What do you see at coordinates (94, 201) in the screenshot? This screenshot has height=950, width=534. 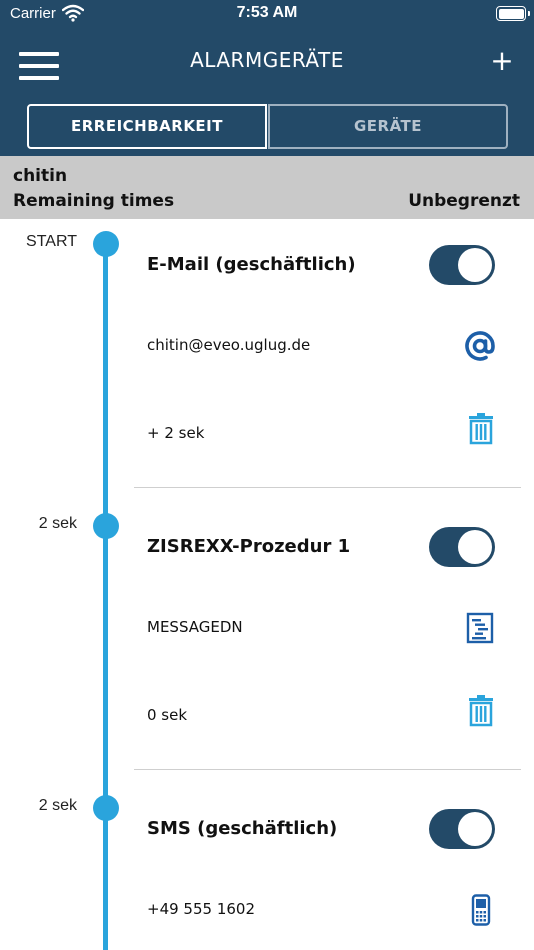 I see `remaining-times-label: Remaining times` at bounding box center [94, 201].